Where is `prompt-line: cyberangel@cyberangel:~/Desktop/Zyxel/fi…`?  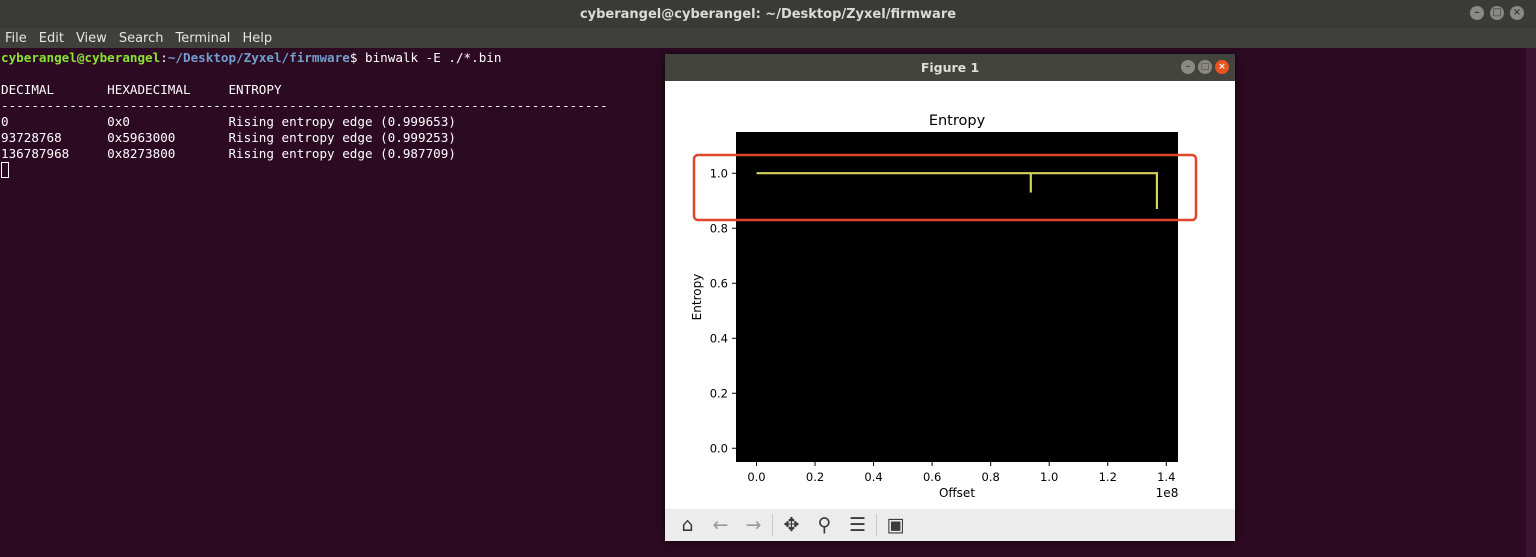 prompt-line: cyberangel@cyberangel:~/Desktop/Zyxel/fi… is located at coordinates (251, 58).